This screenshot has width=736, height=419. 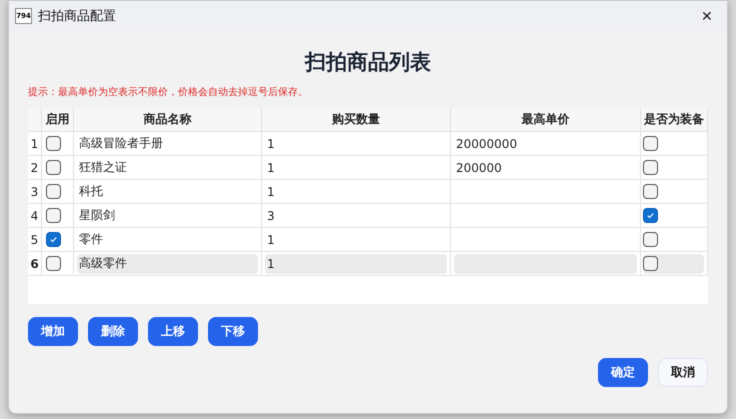 What do you see at coordinates (707, 16) in the screenshot?
I see `close-button: ✕` at bounding box center [707, 16].